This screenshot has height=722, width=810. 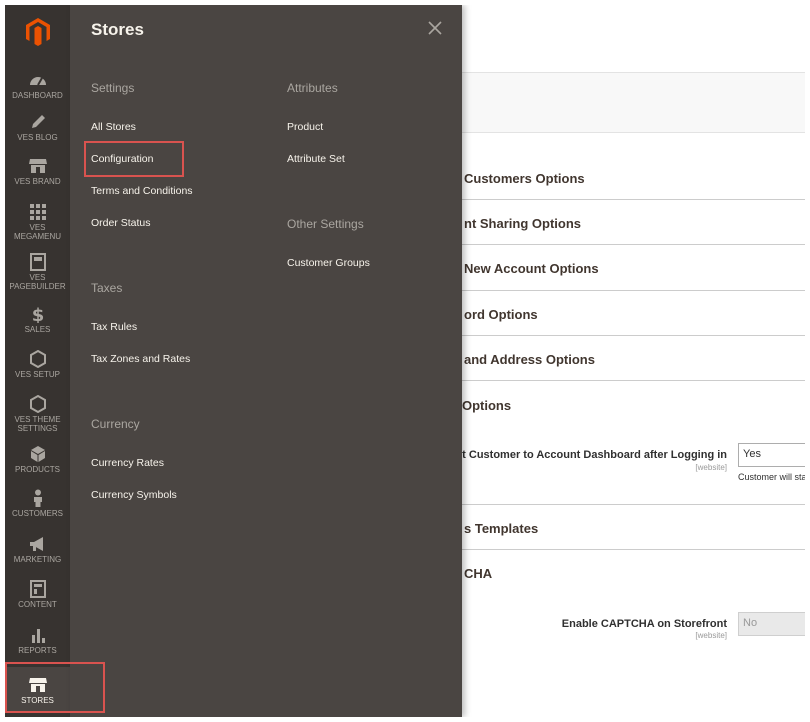 What do you see at coordinates (487, 405) in the screenshot?
I see `section-title: Options` at bounding box center [487, 405].